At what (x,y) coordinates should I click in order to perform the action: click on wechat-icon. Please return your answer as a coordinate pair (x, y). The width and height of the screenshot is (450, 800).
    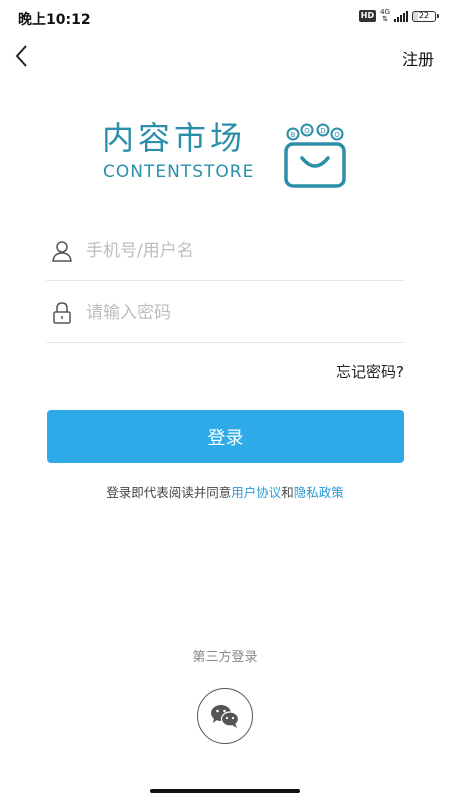
    Looking at the image, I should click on (225, 716).